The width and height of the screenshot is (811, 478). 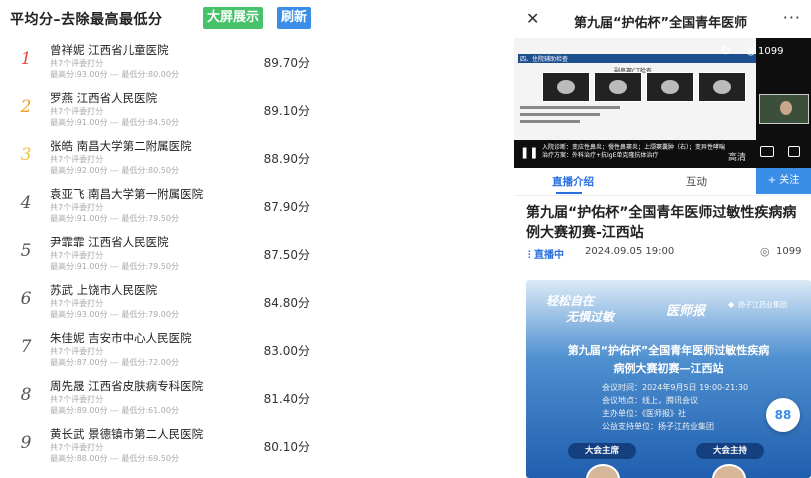 I want to click on score-range: 最高分:93.00分 --- 最低分:80.00分, so click(x=114, y=74).